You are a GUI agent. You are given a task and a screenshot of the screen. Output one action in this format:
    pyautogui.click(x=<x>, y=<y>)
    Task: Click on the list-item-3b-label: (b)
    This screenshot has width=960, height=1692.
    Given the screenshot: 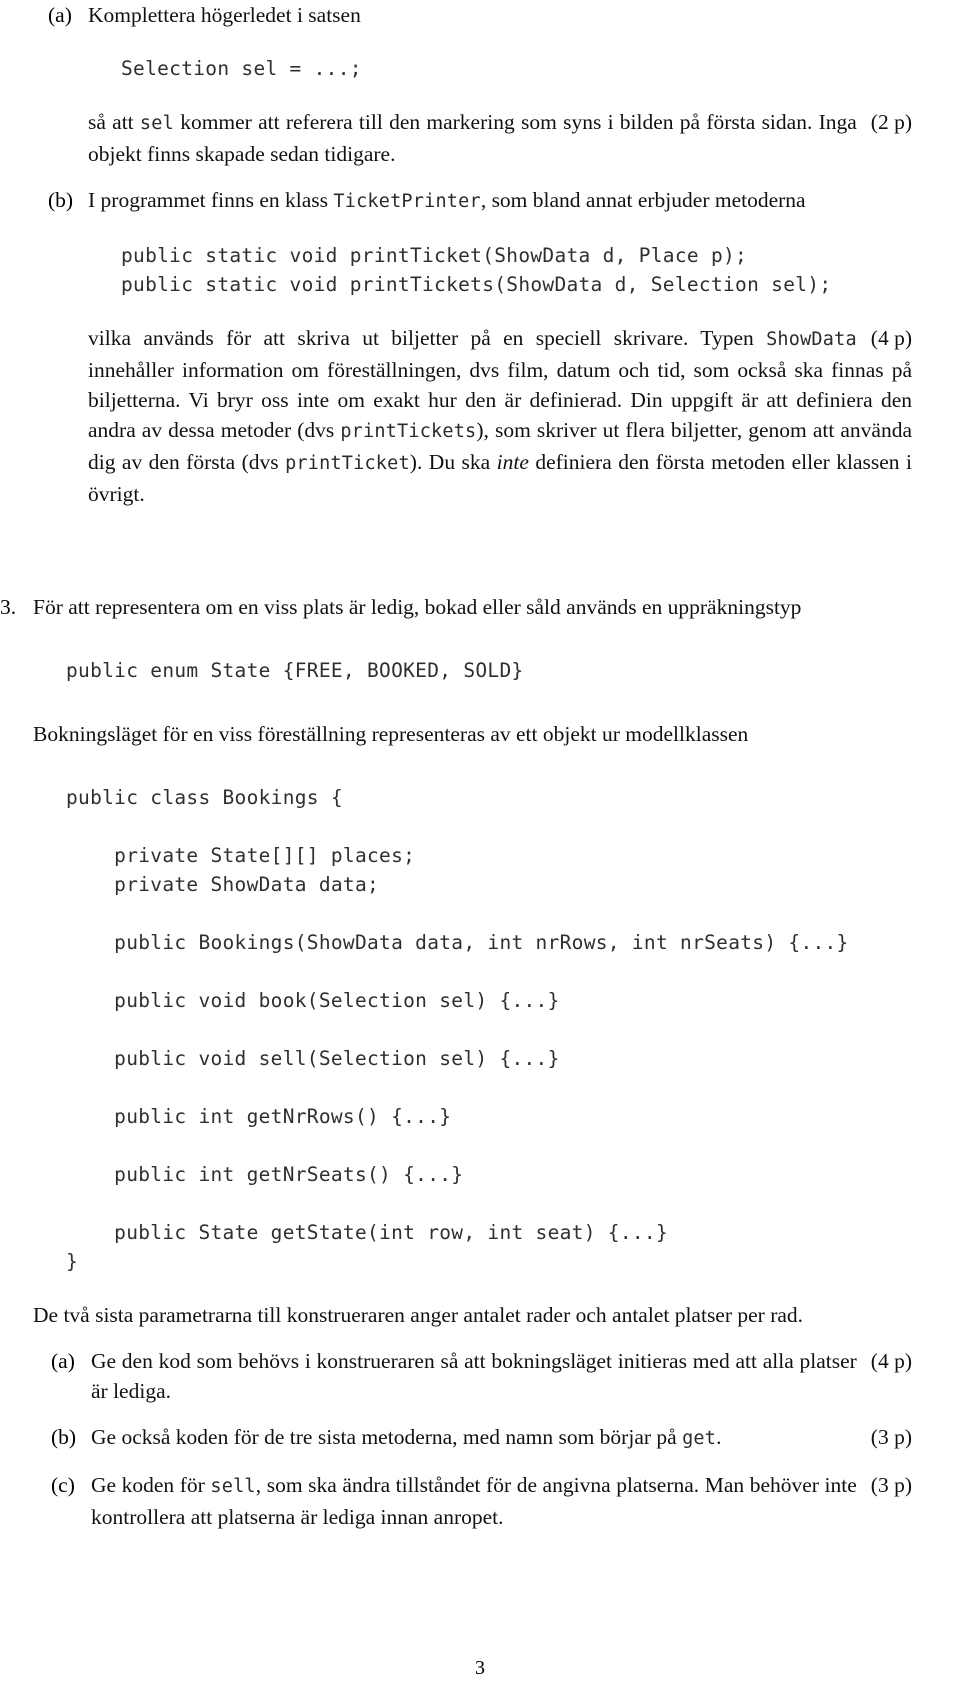 What is the action you would take?
    pyautogui.click(x=64, y=1437)
    